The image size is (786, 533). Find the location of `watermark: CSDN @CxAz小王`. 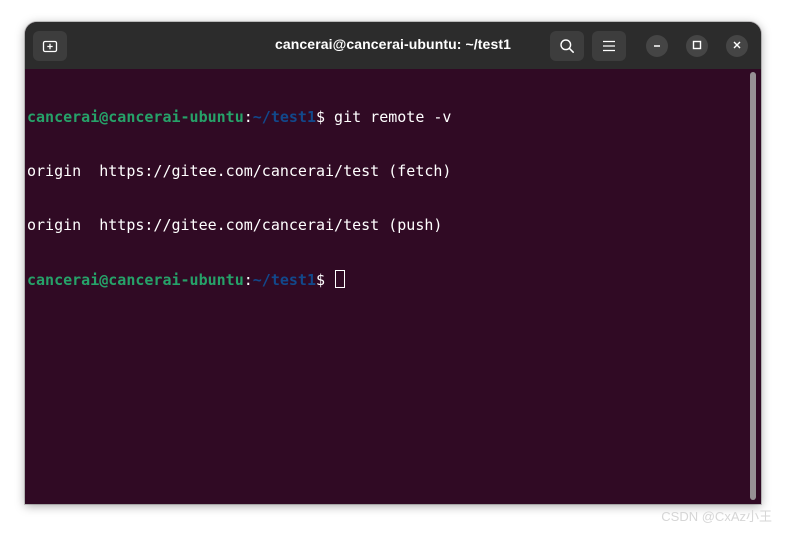

watermark: CSDN @CxAz小王 is located at coordinates (716, 516).